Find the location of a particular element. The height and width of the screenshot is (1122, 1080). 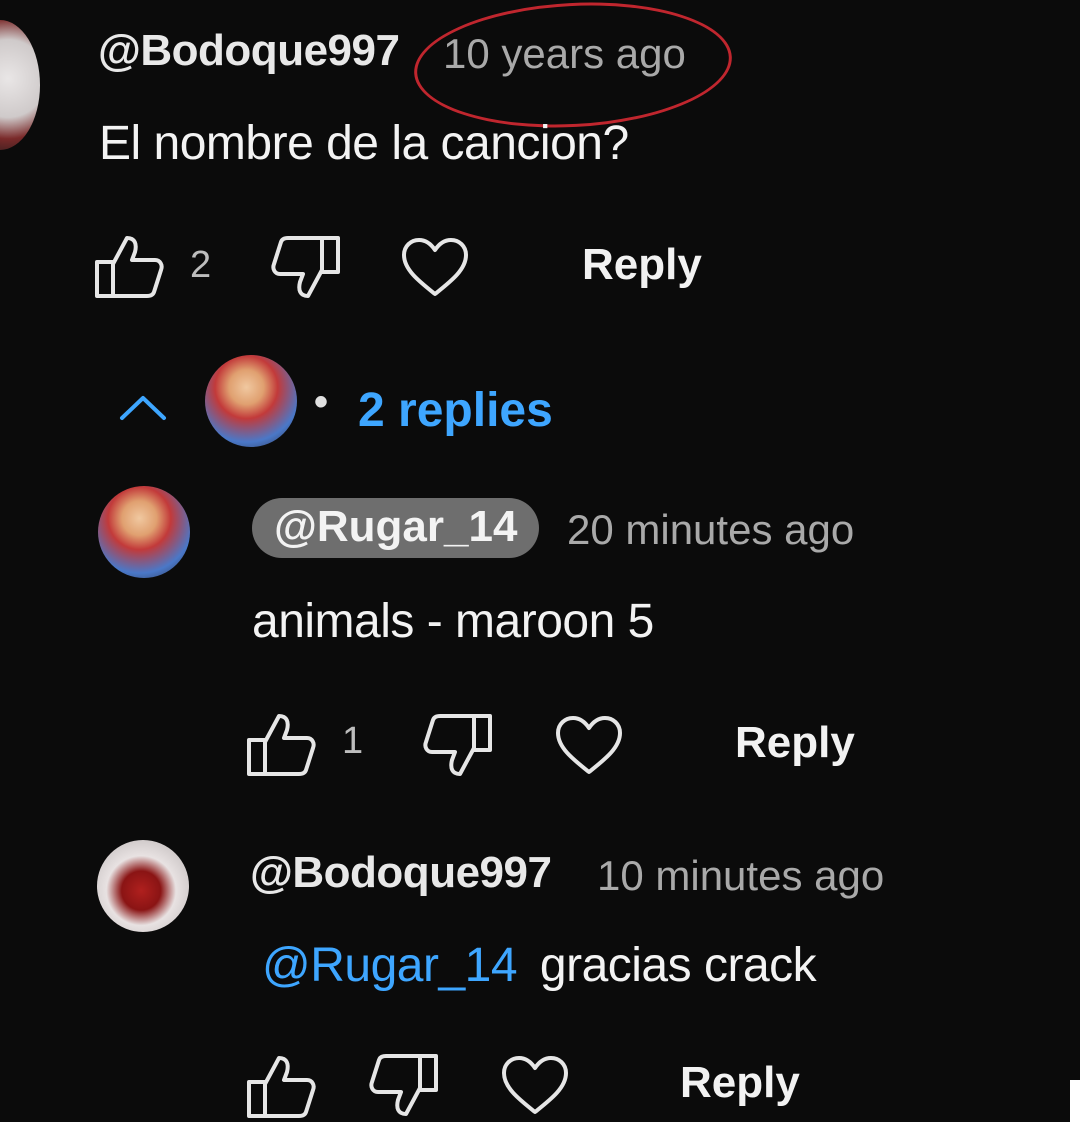

reply-text: gracias crack is located at coordinates (678, 965).